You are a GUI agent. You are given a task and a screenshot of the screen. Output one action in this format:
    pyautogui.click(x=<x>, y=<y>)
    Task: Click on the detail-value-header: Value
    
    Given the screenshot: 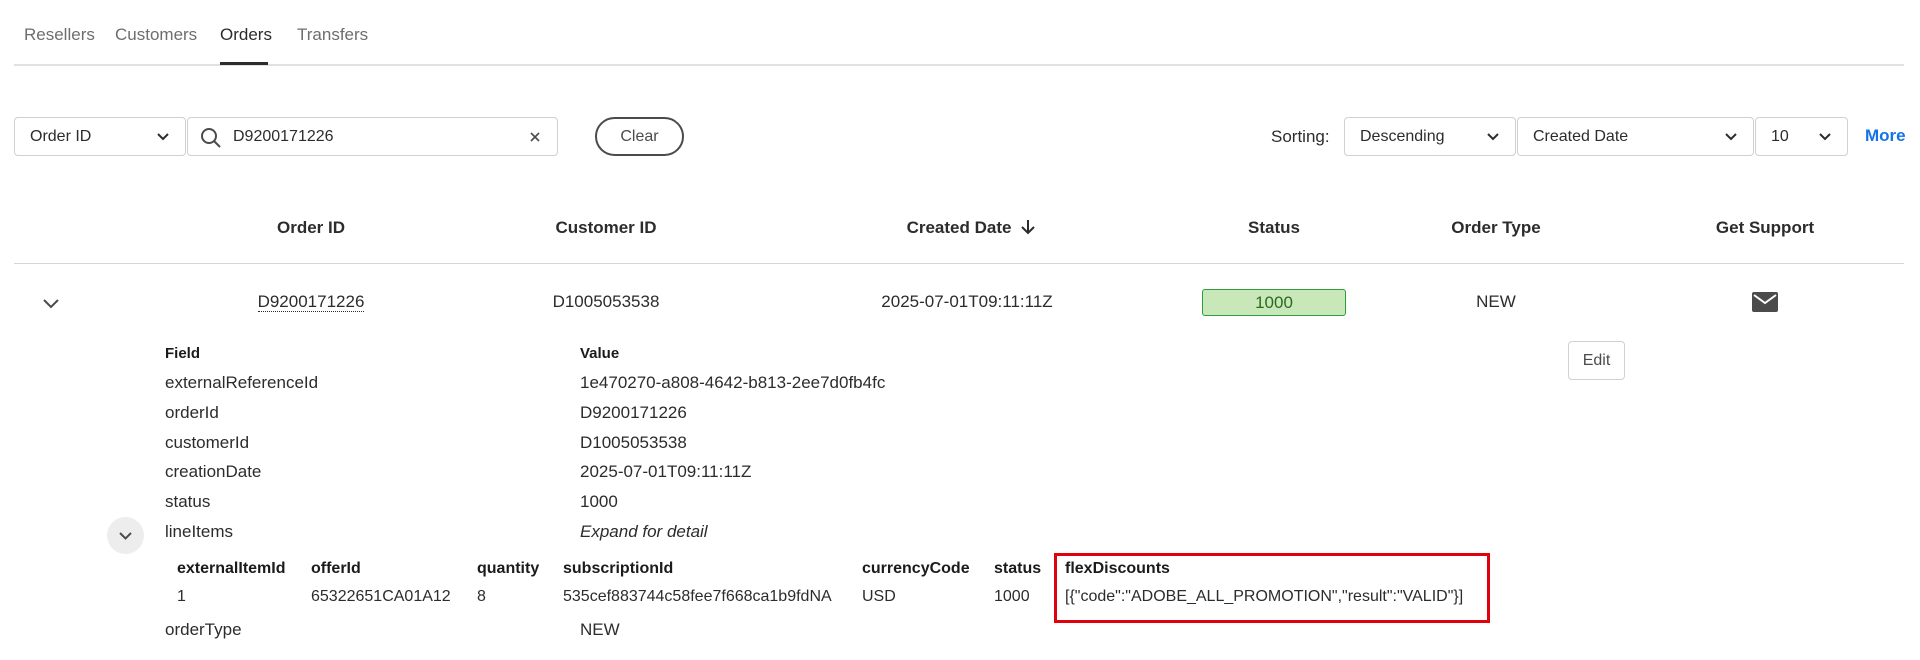 What is the action you would take?
    pyautogui.click(x=600, y=353)
    